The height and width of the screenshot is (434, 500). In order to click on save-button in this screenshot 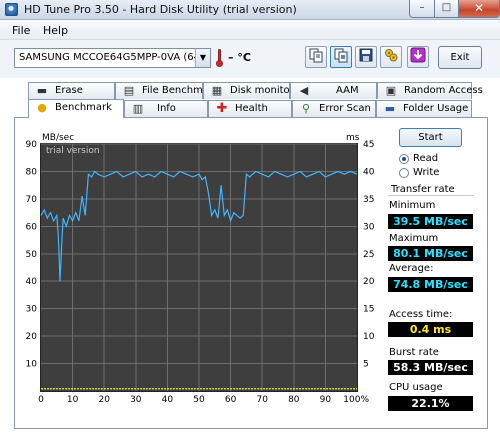, I will do `click(366, 57)`.